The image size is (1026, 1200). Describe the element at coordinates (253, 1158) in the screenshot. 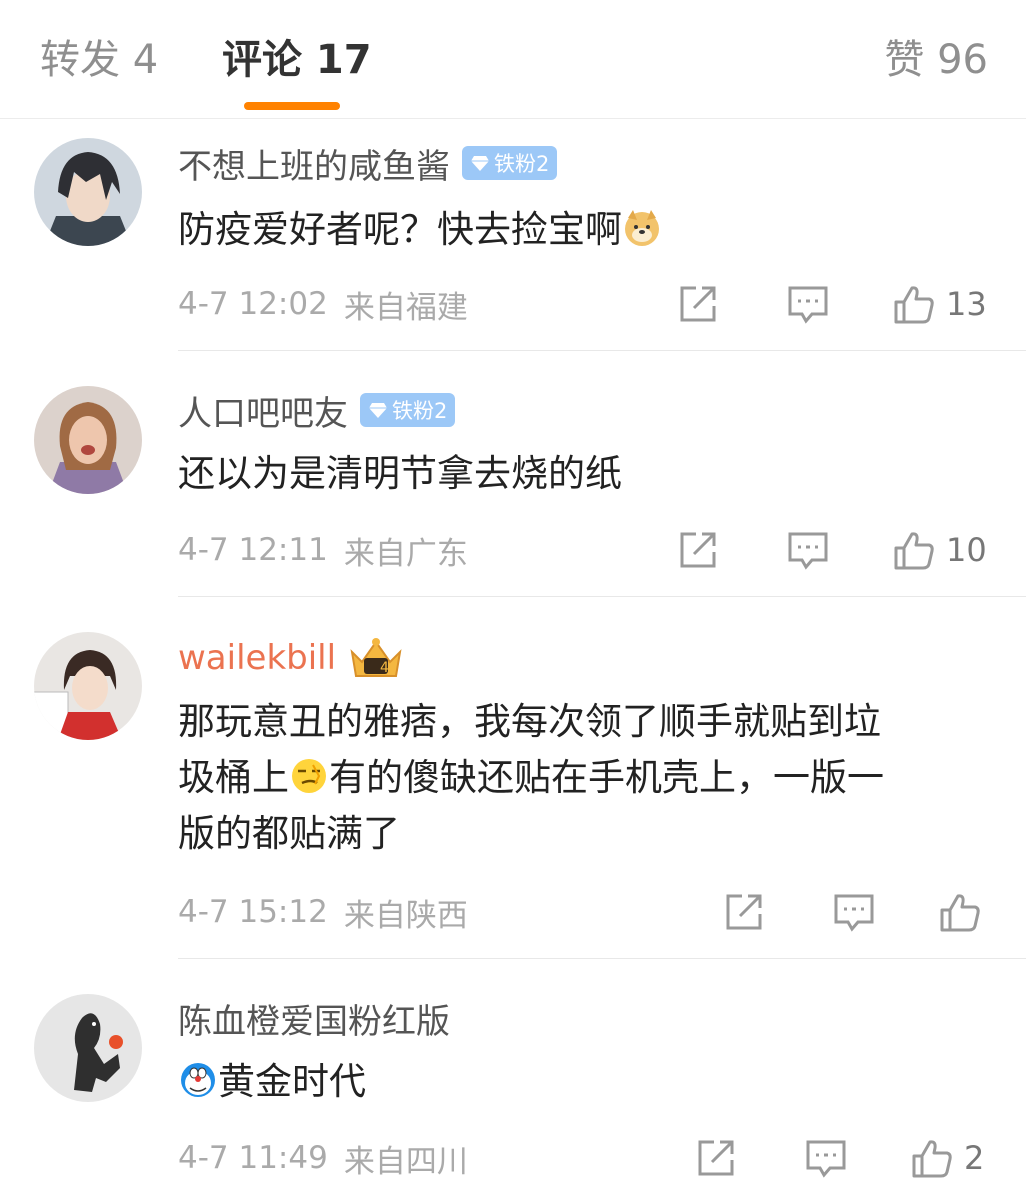

I see `timestamp: 4-7 11:49` at that location.